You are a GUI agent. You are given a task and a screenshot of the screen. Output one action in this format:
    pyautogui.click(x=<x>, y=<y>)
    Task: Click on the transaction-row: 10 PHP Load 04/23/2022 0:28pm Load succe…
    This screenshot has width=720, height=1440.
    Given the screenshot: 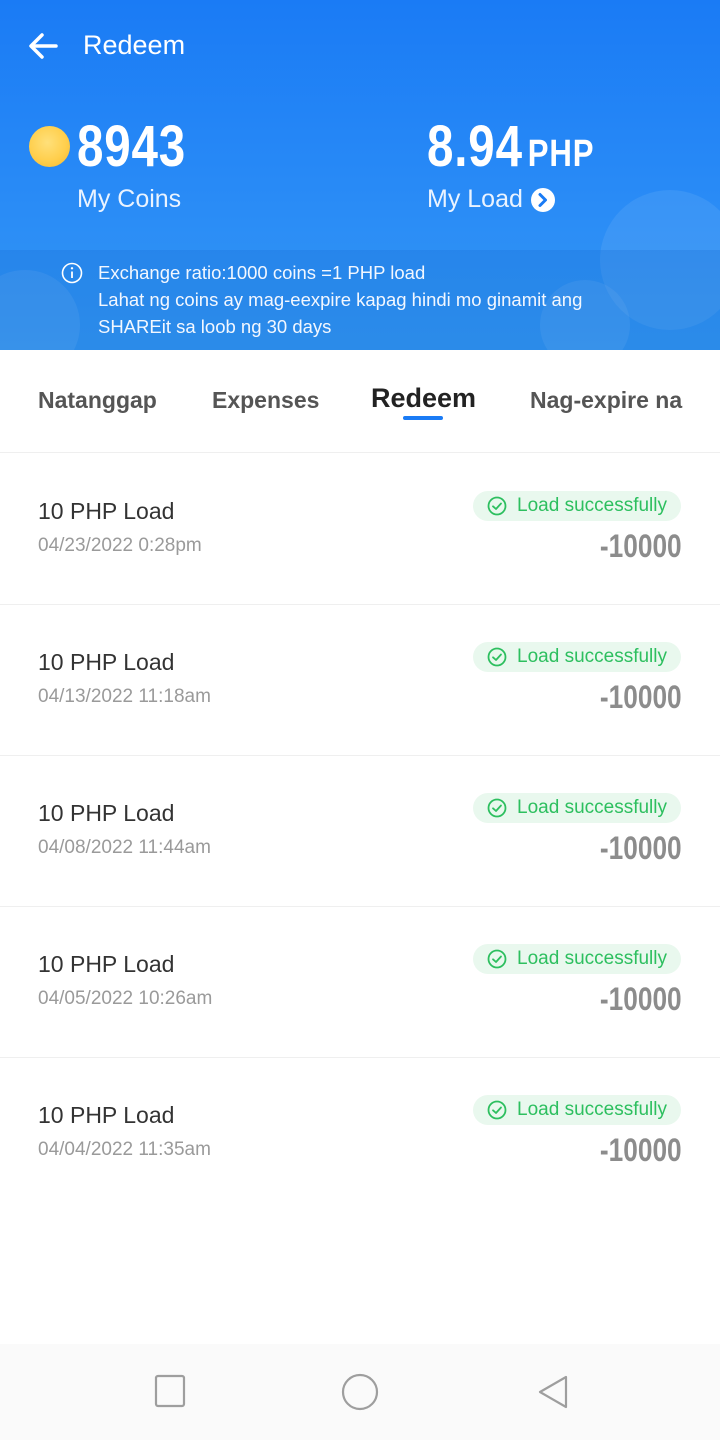 What is the action you would take?
    pyautogui.click(x=360, y=529)
    